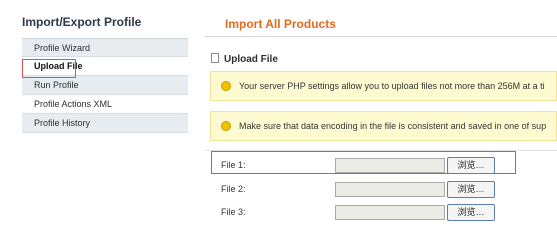 The height and width of the screenshot is (245, 557). I want to click on section-title-text: Upload File, so click(251, 59).